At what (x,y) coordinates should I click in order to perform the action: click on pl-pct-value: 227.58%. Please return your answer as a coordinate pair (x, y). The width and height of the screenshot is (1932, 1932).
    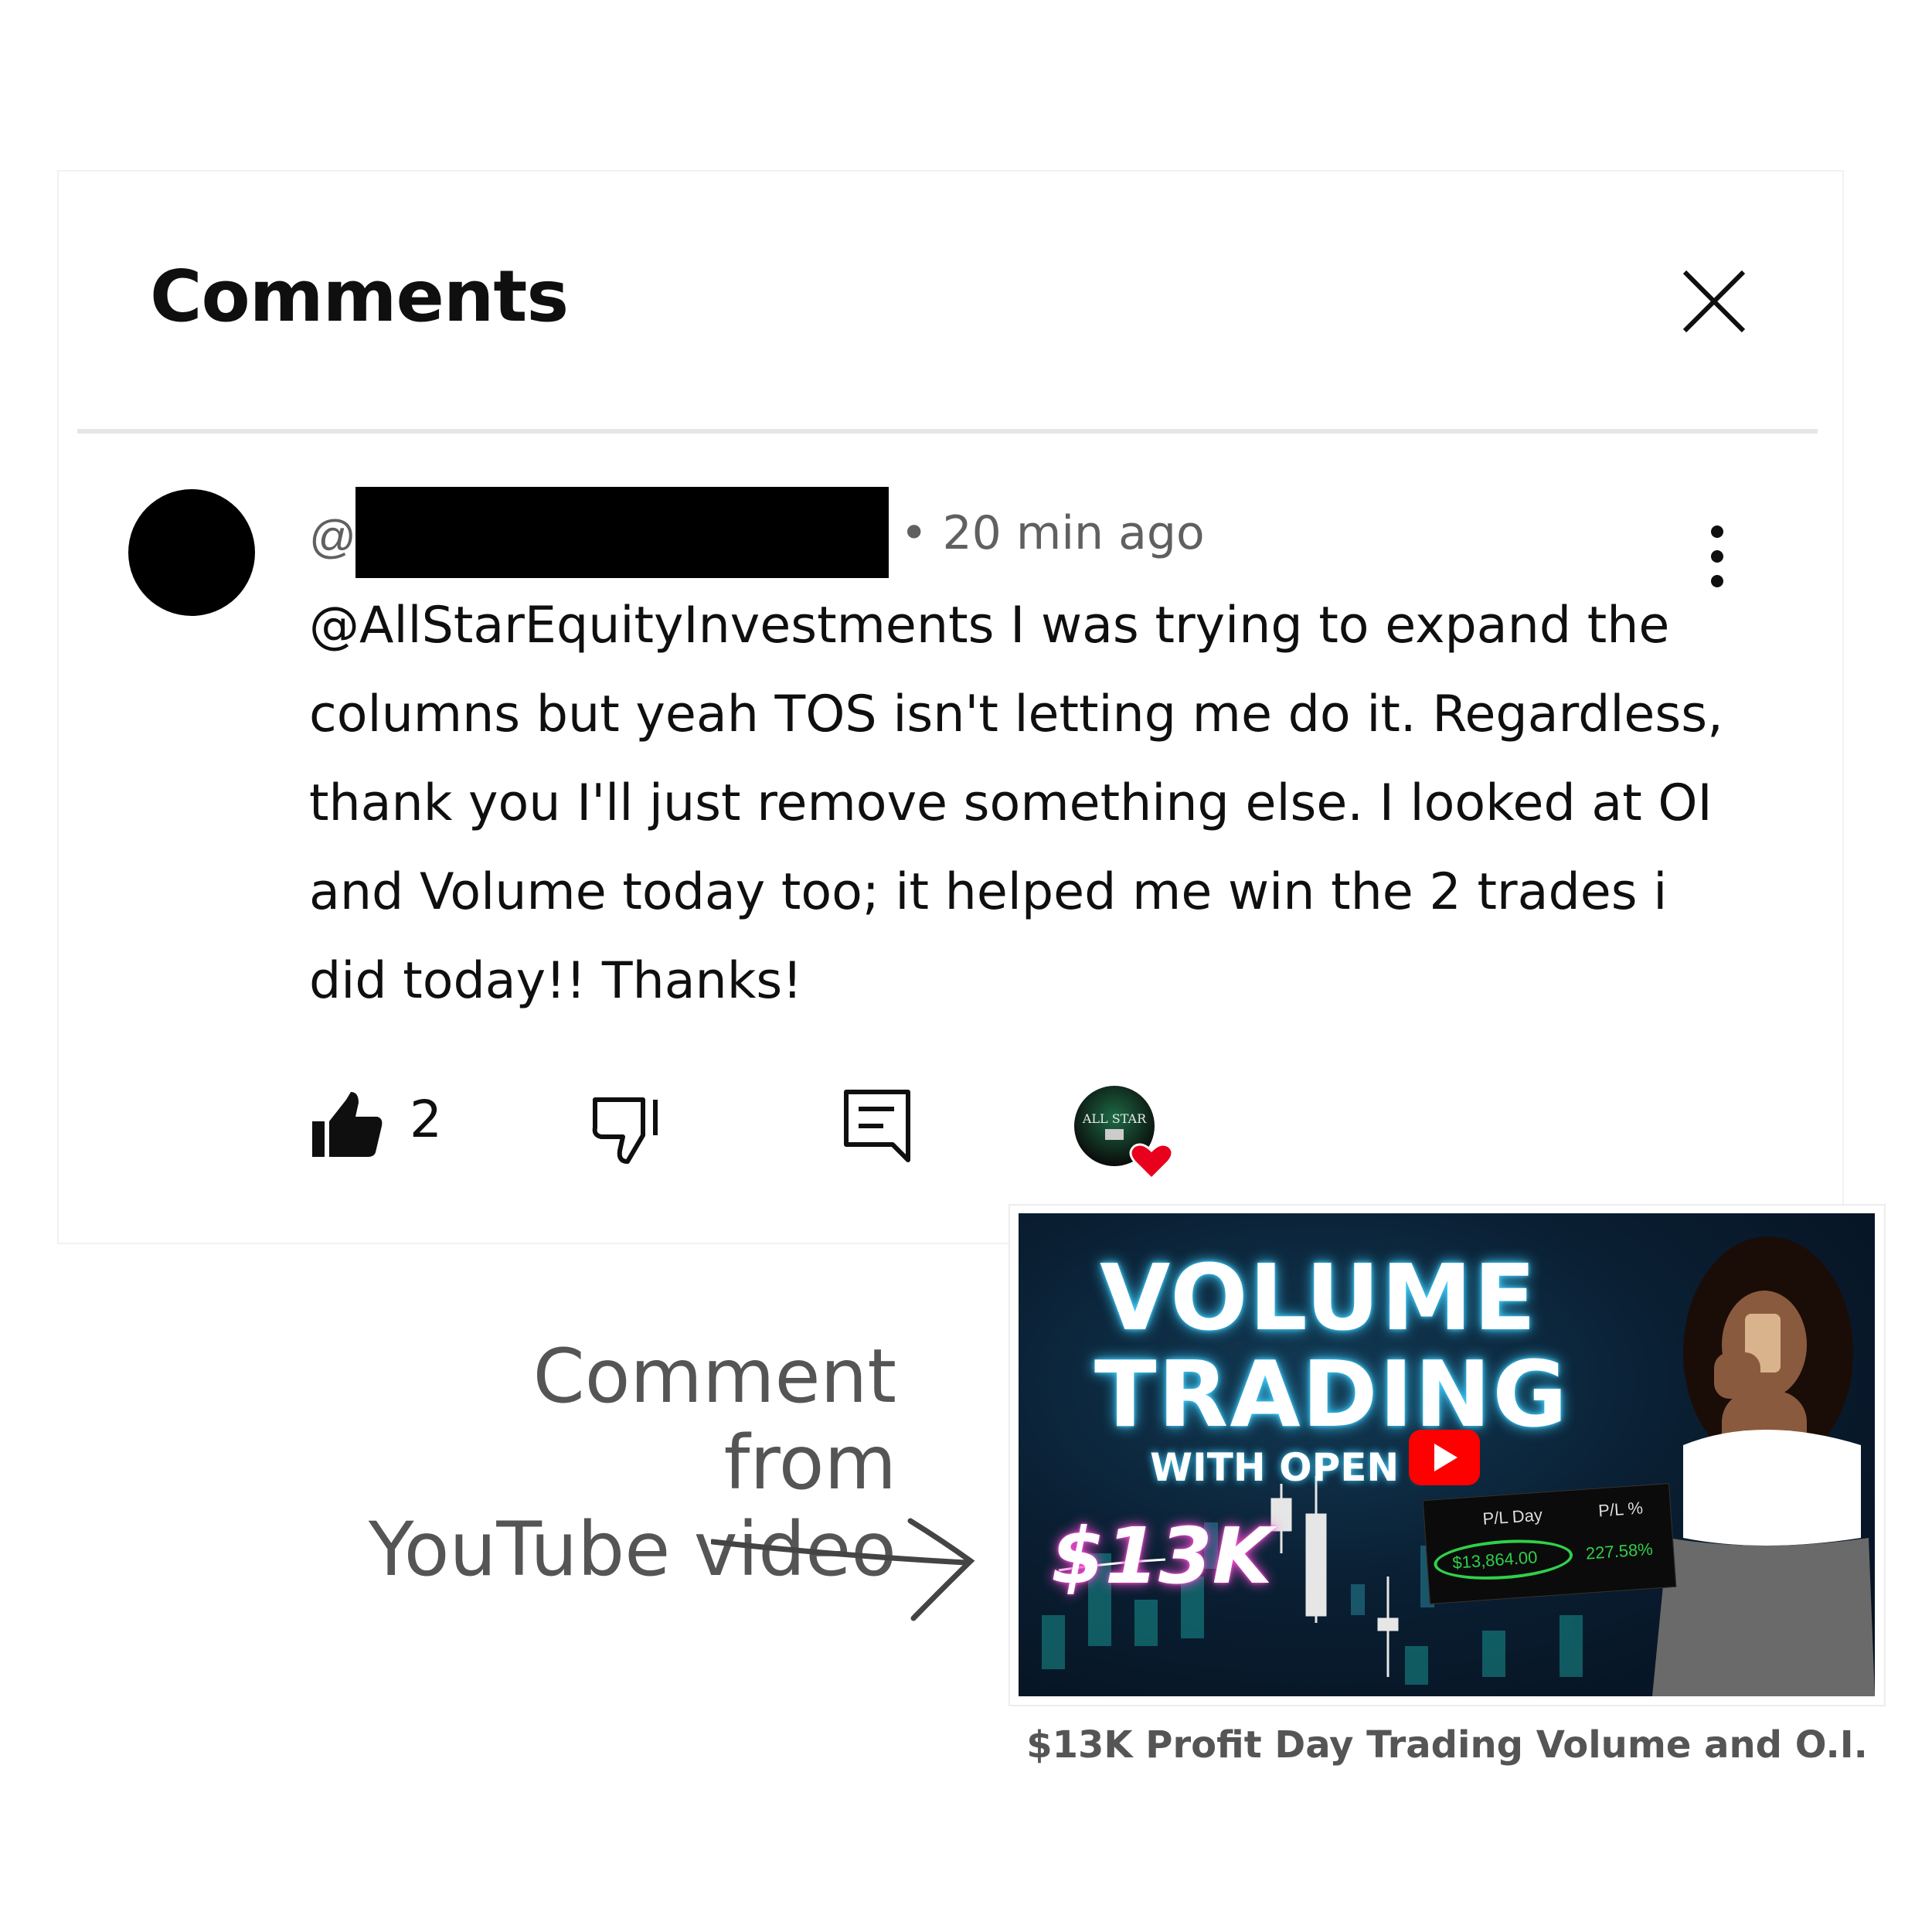
    Looking at the image, I should click on (1619, 1551).